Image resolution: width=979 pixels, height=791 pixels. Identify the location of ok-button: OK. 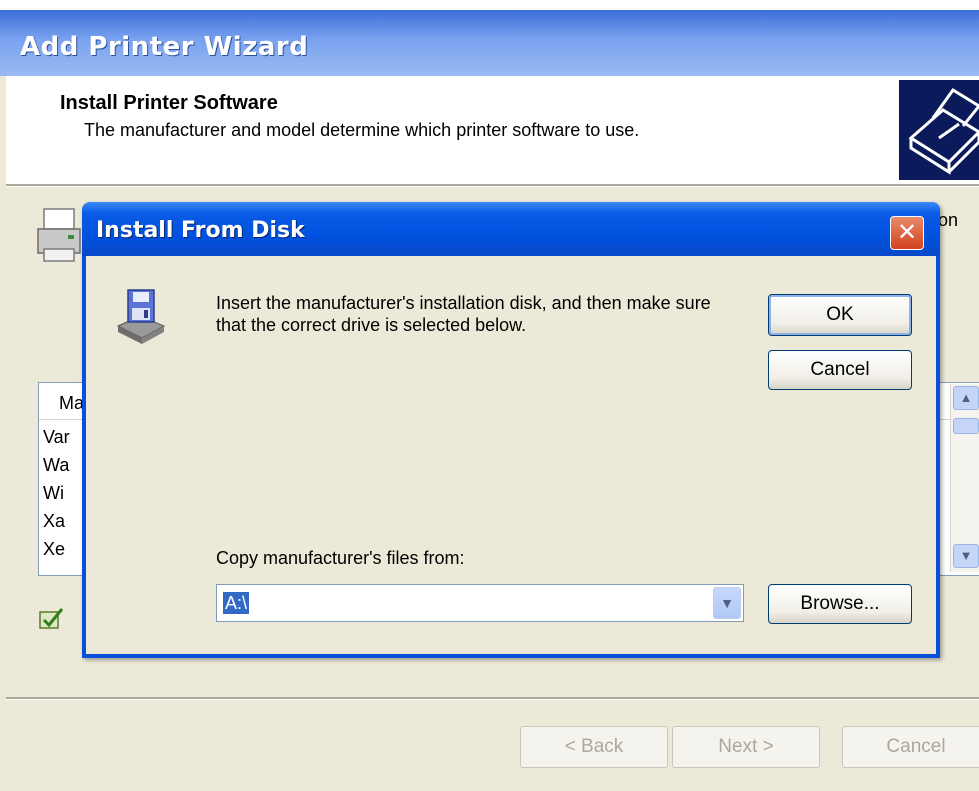
(840, 315).